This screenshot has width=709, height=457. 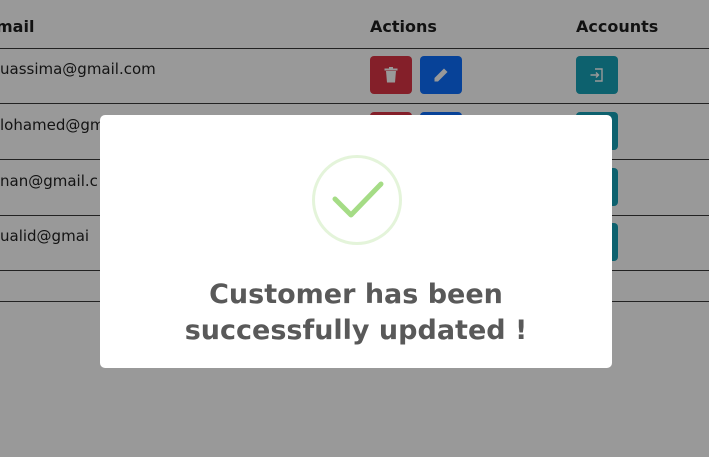 What do you see at coordinates (356, 294) in the screenshot?
I see `modal-title-line-1: Customer has been` at bounding box center [356, 294].